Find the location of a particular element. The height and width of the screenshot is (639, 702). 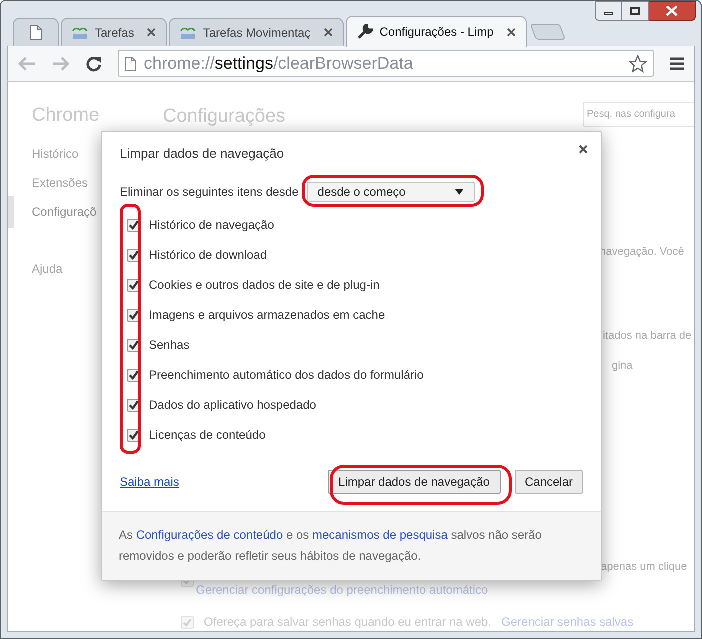

caret-icon is located at coordinates (459, 192).